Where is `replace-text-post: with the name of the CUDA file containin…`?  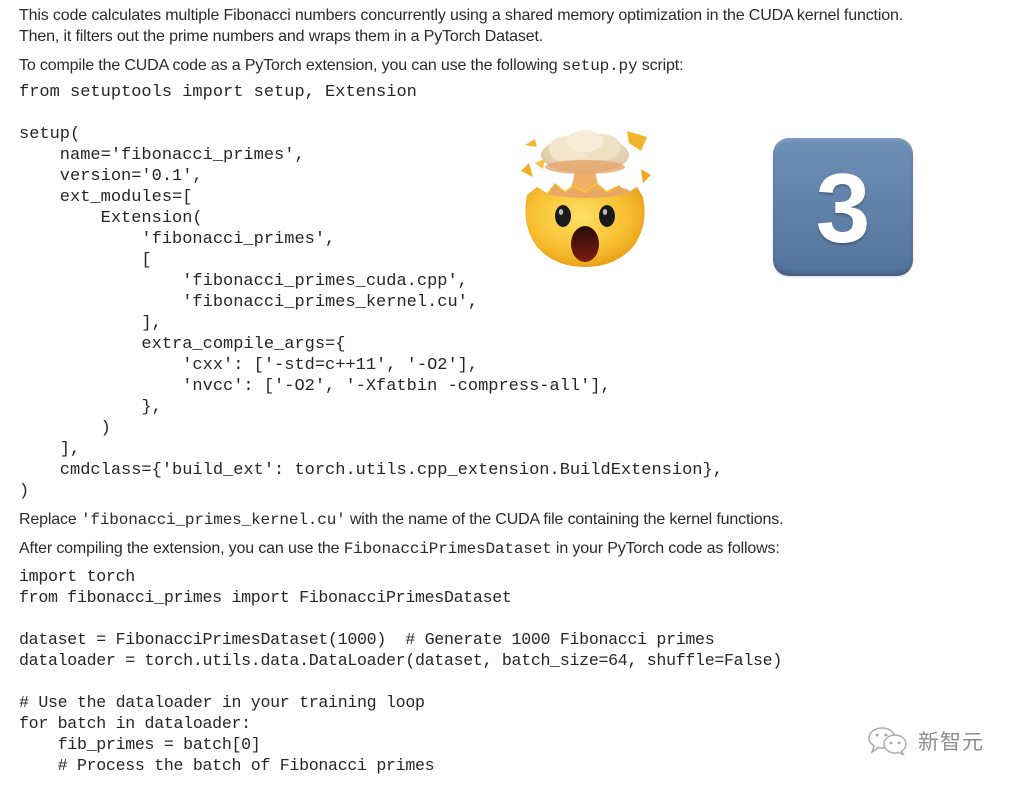 replace-text-post: with the name of the CUDA file containin… is located at coordinates (564, 519).